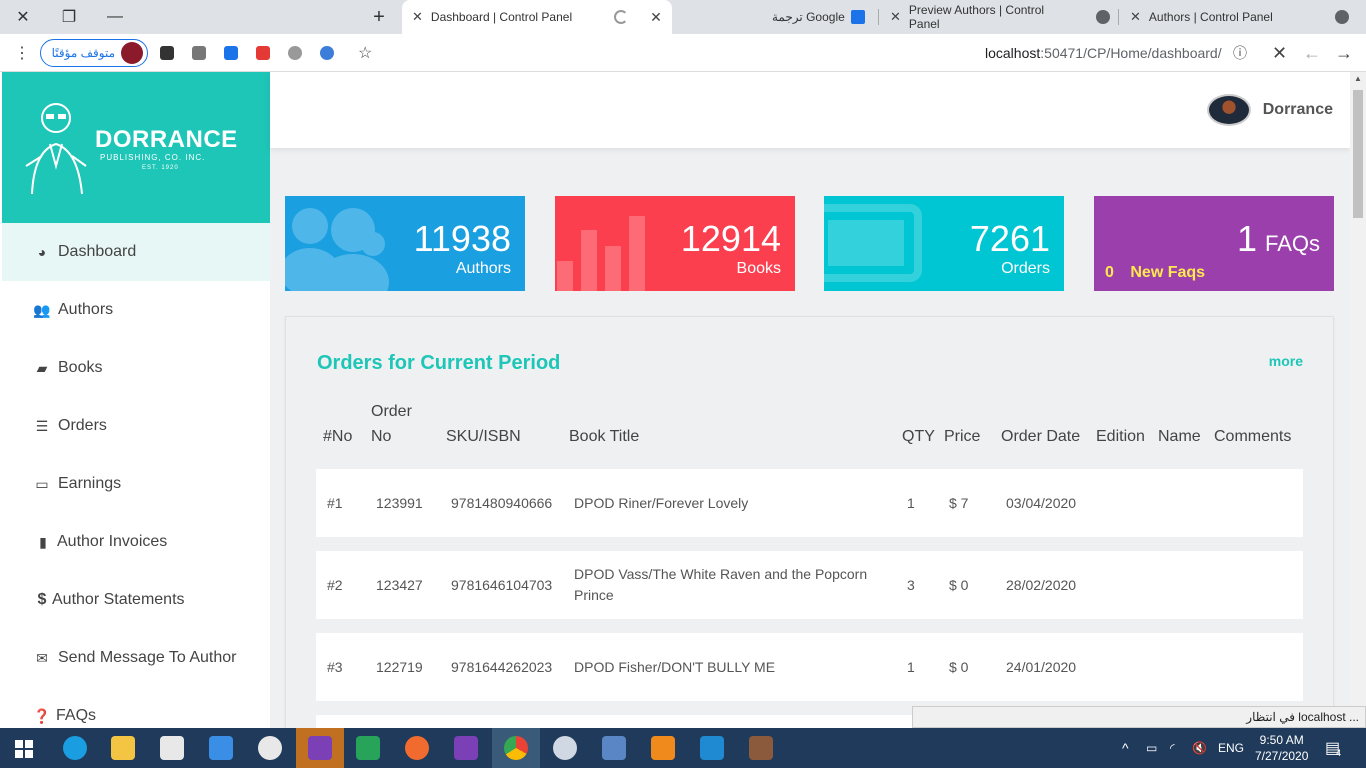  Describe the element at coordinates (1214, 243) in the screenshot. I see `faqs-stat-card: 1 FAQs 0 New Faqs` at that location.